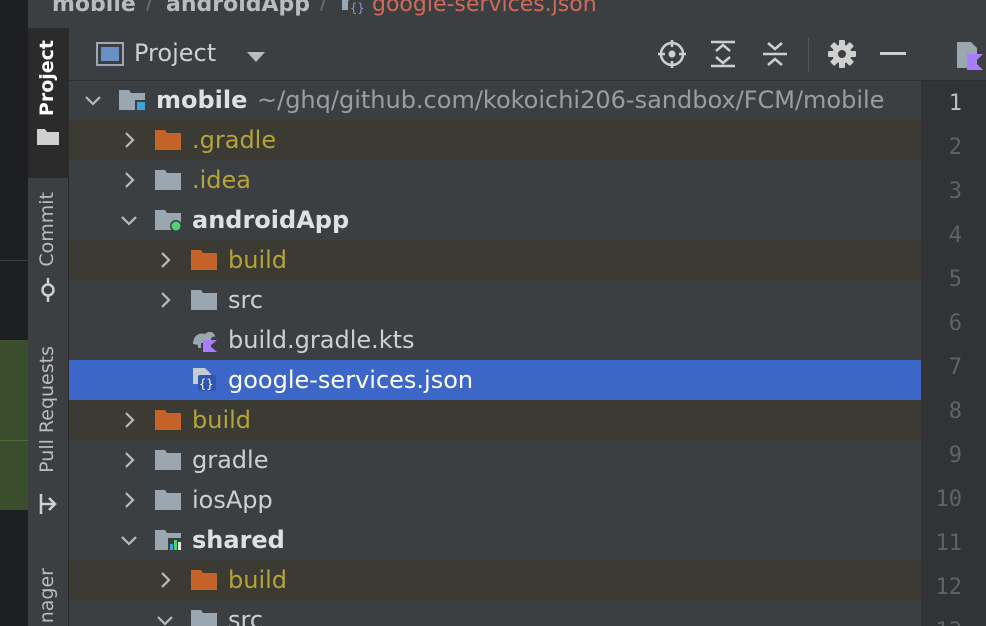 The height and width of the screenshot is (626, 986). Describe the element at coordinates (48, 246) in the screenshot. I see `tab-commit: Commit` at that location.